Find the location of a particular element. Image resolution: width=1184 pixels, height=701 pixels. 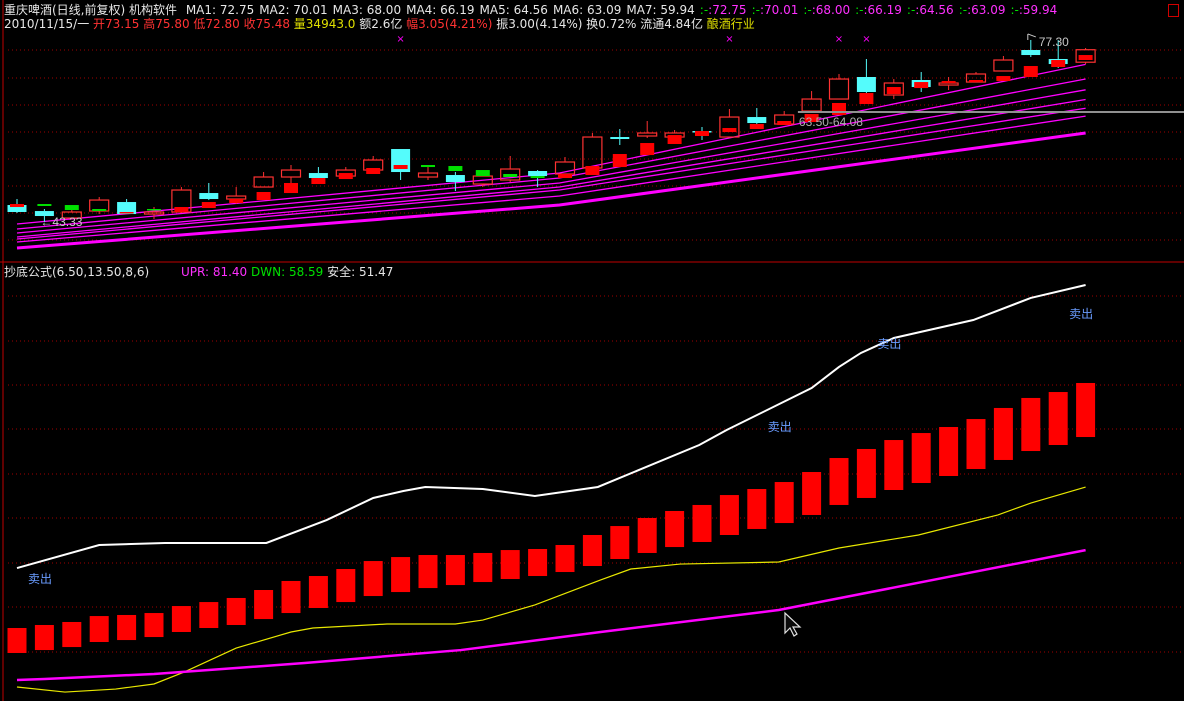

ma-value-7: MA7: 59.94 is located at coordinates (660, 10).